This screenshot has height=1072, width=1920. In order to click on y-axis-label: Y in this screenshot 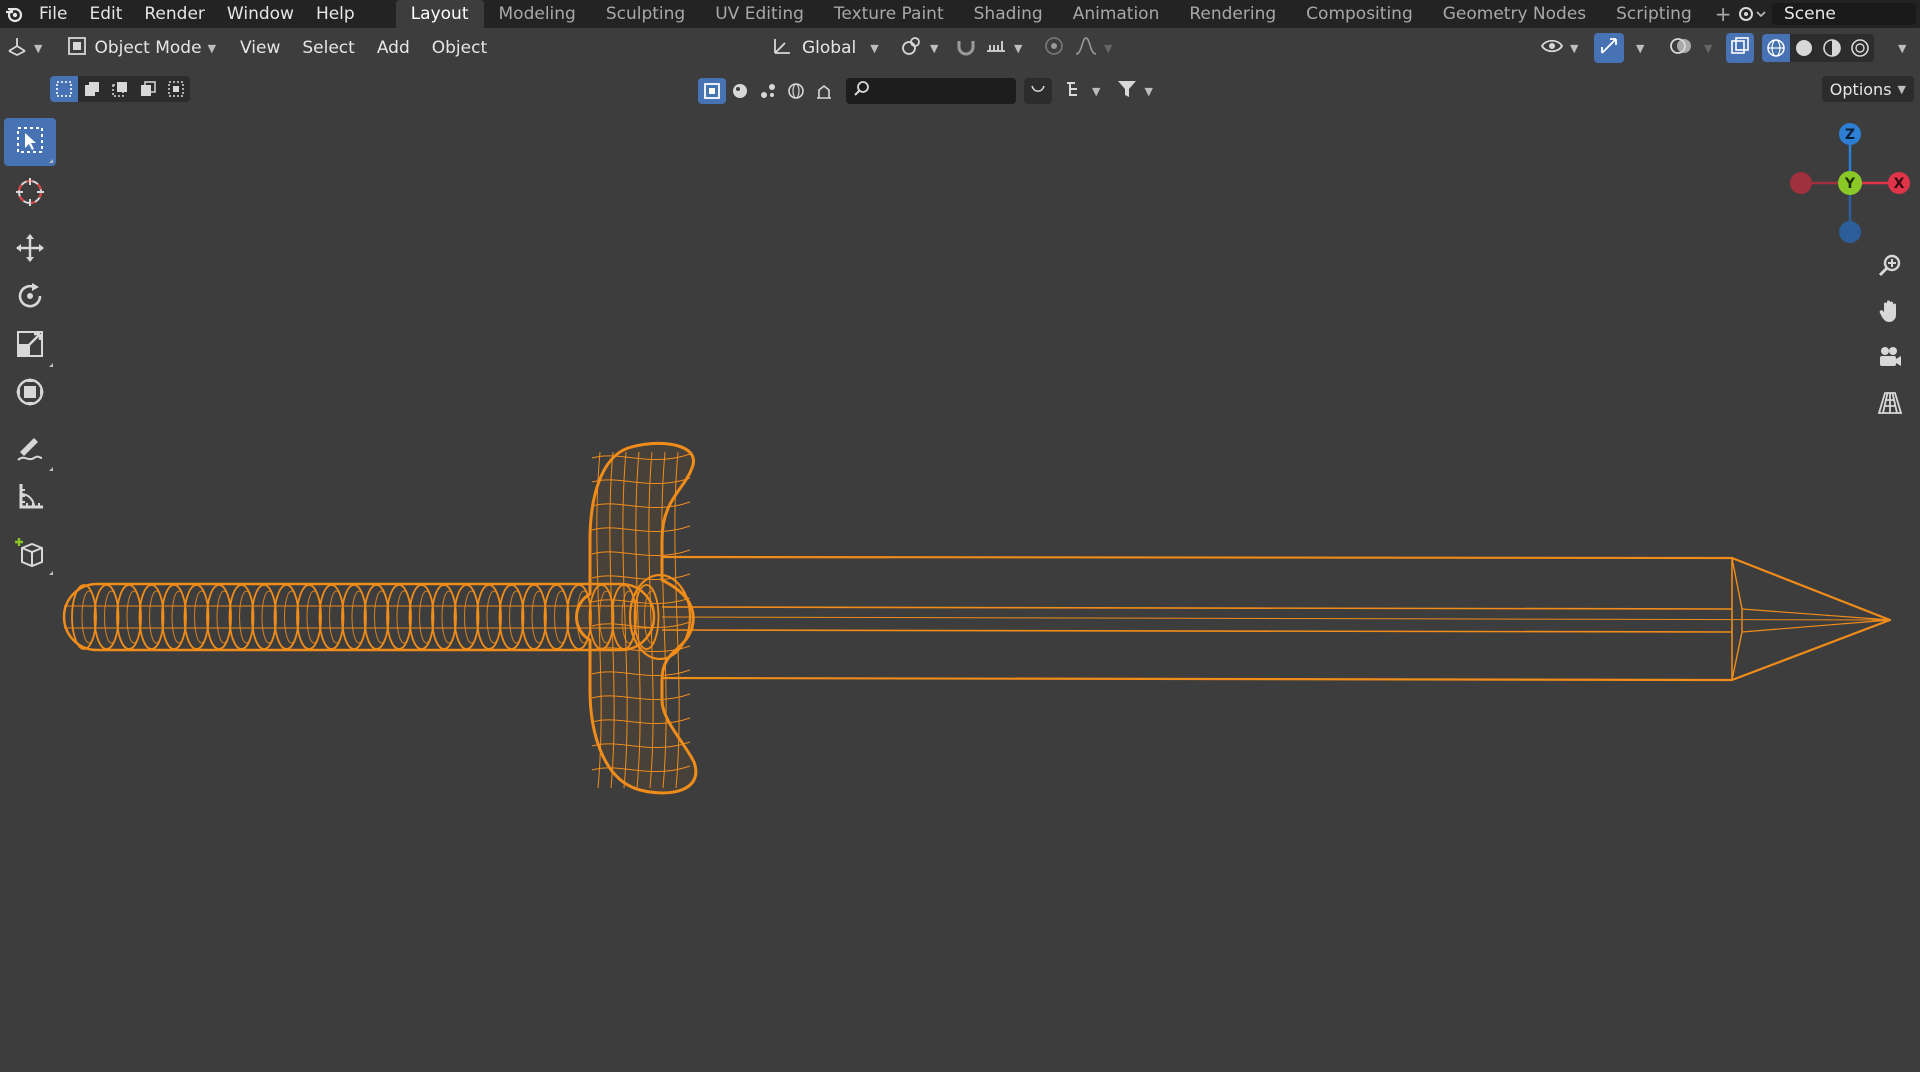, I will do `click(1850, 184)`.